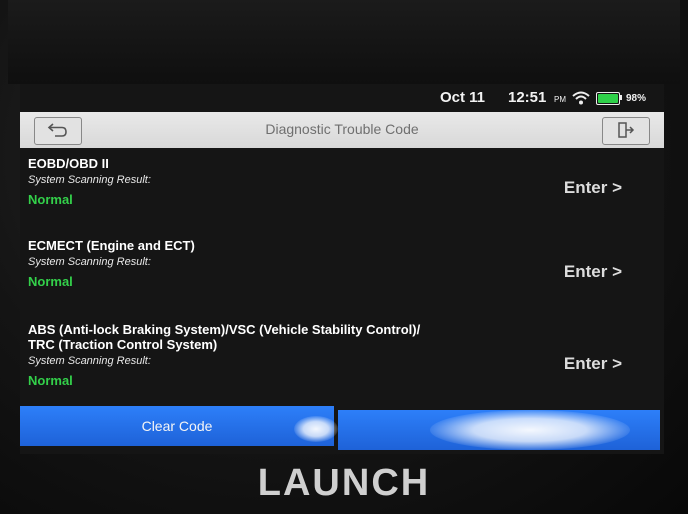  I want to click on bottom-bar: Clear Code, so click(342, 428).